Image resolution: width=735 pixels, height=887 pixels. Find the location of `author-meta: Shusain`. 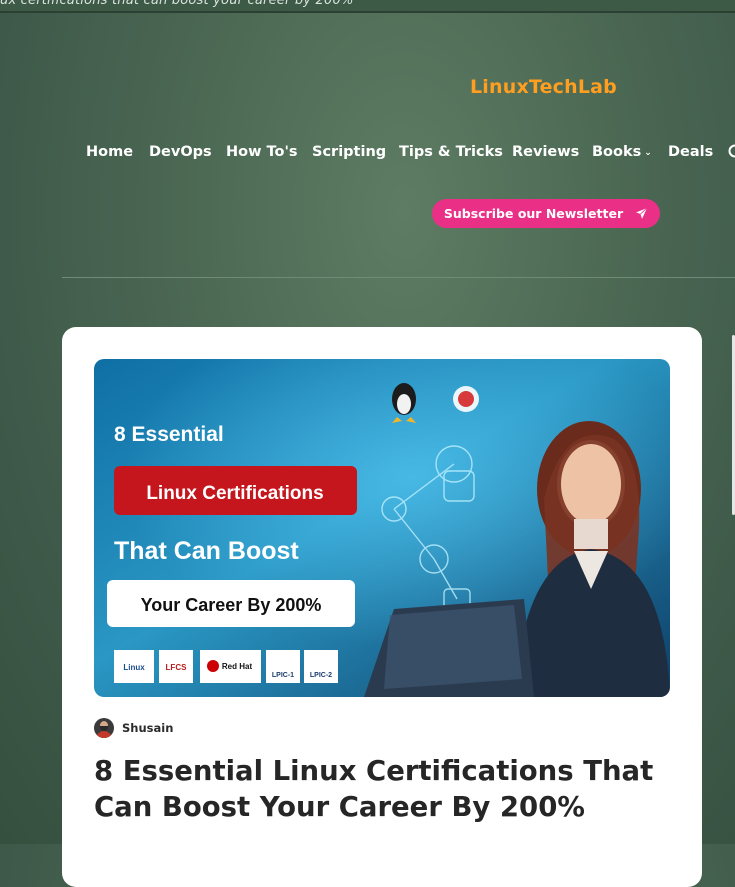

author-meta: Shusain is located at coordinates (133, 728).